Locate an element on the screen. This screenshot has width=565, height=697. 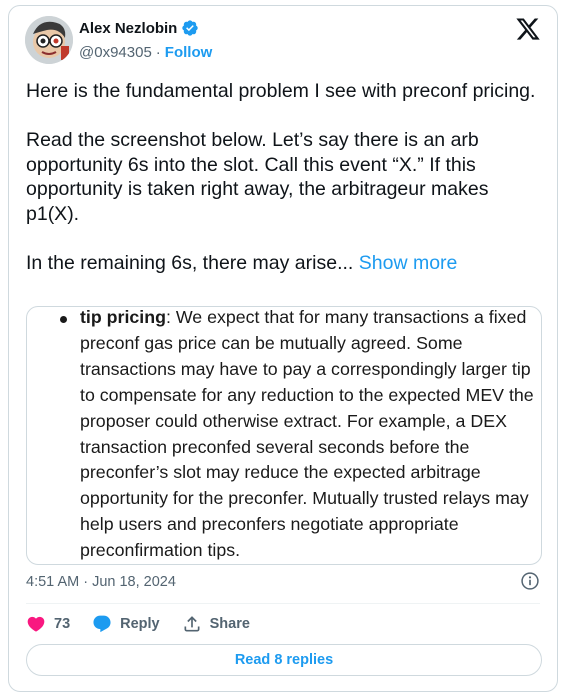
author-handle: @0x94305 is located at coordinates (115, 52).